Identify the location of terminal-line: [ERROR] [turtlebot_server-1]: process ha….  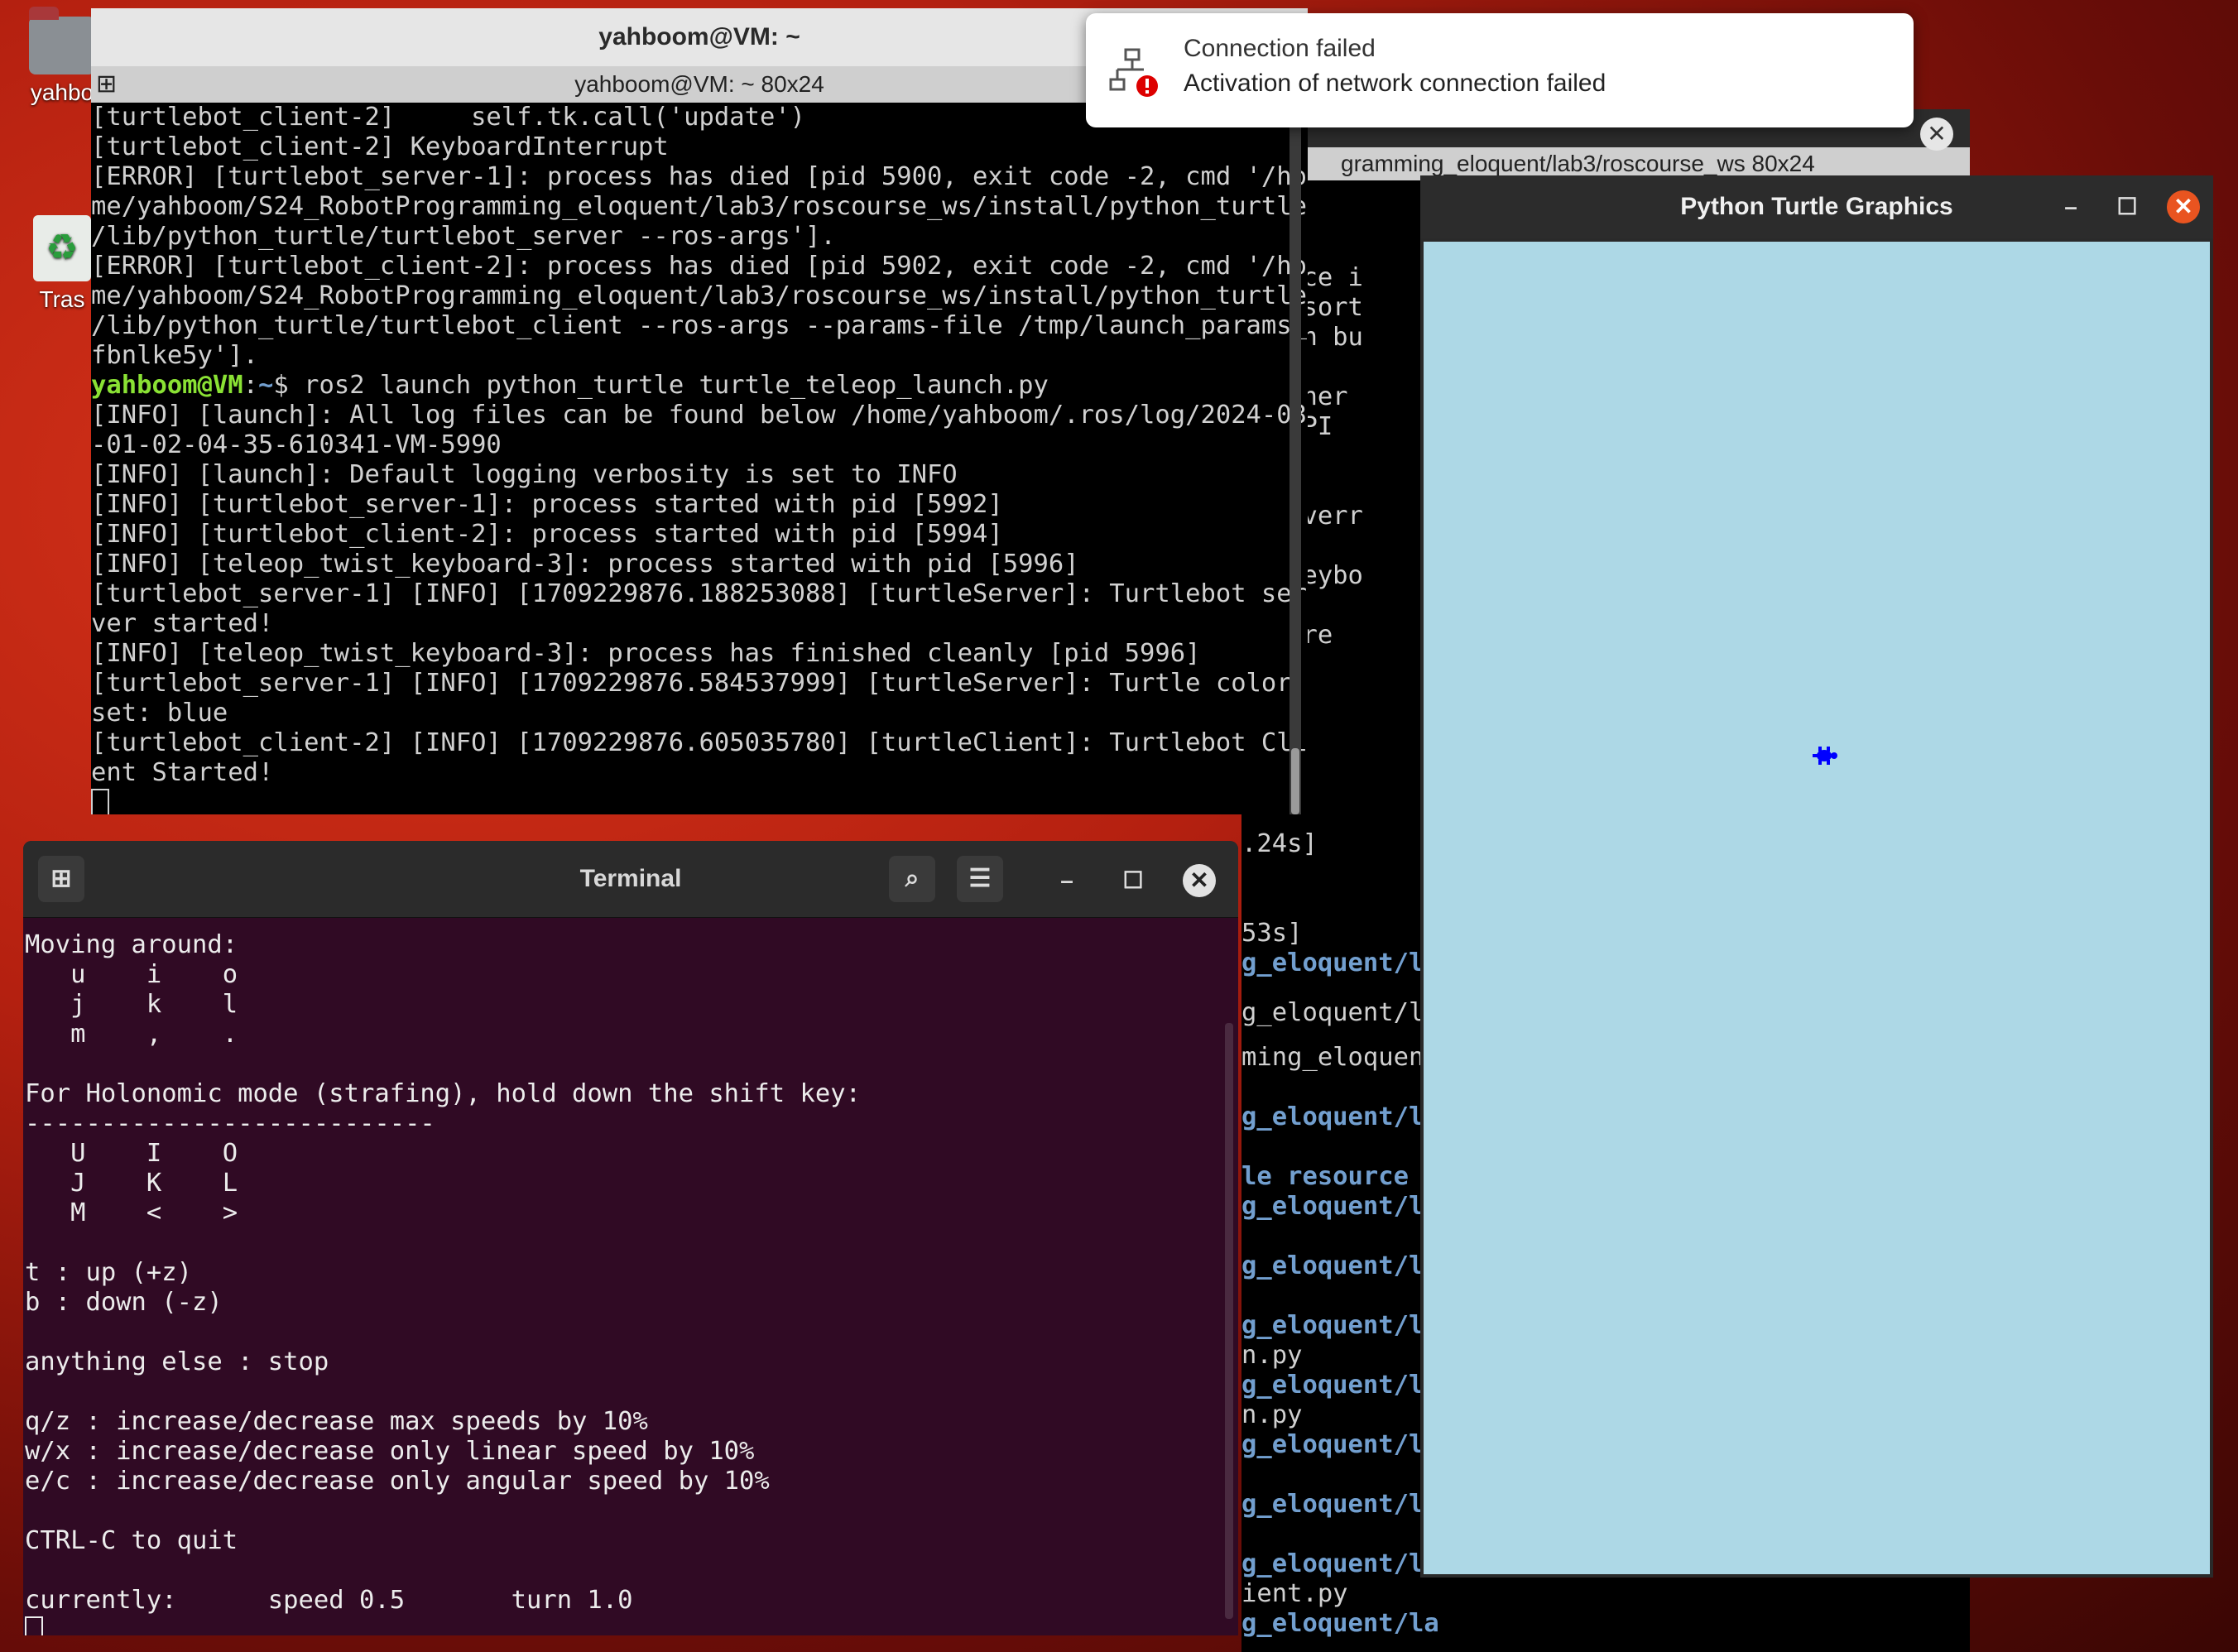
(699, 176).